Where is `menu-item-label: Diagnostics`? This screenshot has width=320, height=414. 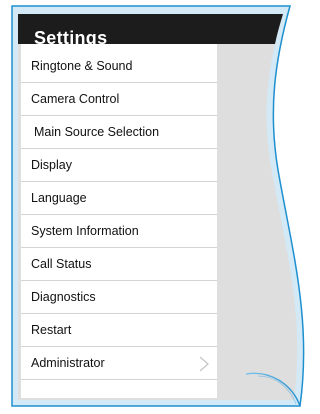 menu-item-label: Diagnostics is located at coordinates (63, 297).